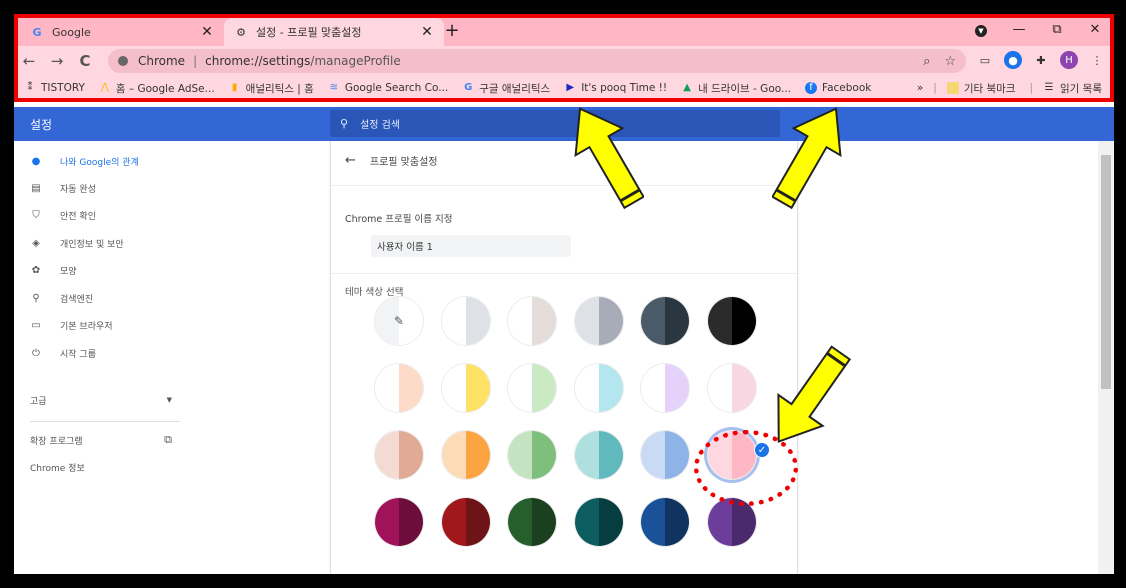 This screenshot has height=588, width=1126. What do you see at coordinates (926, 61) in the screenshot?
I see `zoom-icon: ⌕` at bounding box center [926, 61].